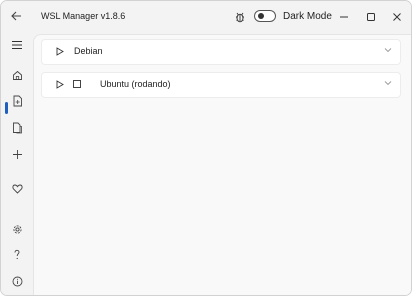 The width and height of the screenshot is (412, 296). What do you see at coordinates (371, 17) in the screenshot?
I see `maximize-icon` at bounding box center [371, 17].